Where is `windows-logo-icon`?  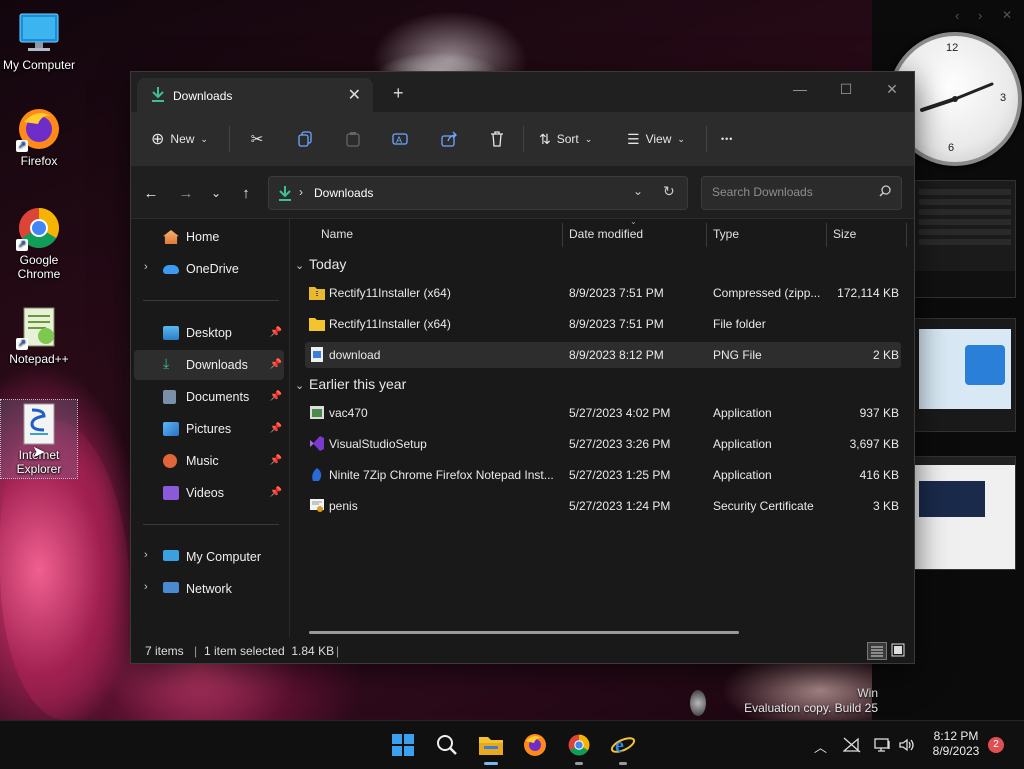 windows-logo-icon is located at coordinates (403, 745).